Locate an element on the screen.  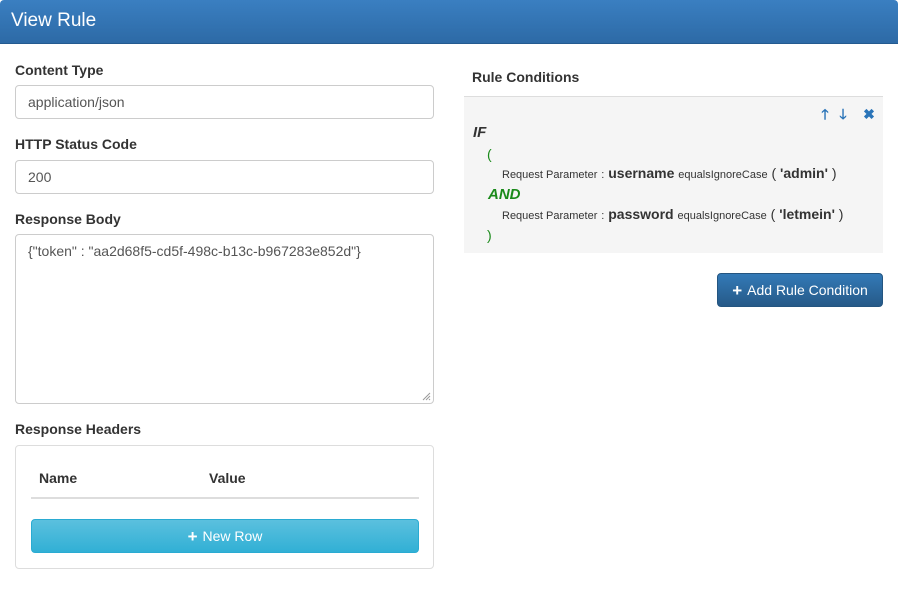
if-keyword: IF is located at coordinates (480, 132).